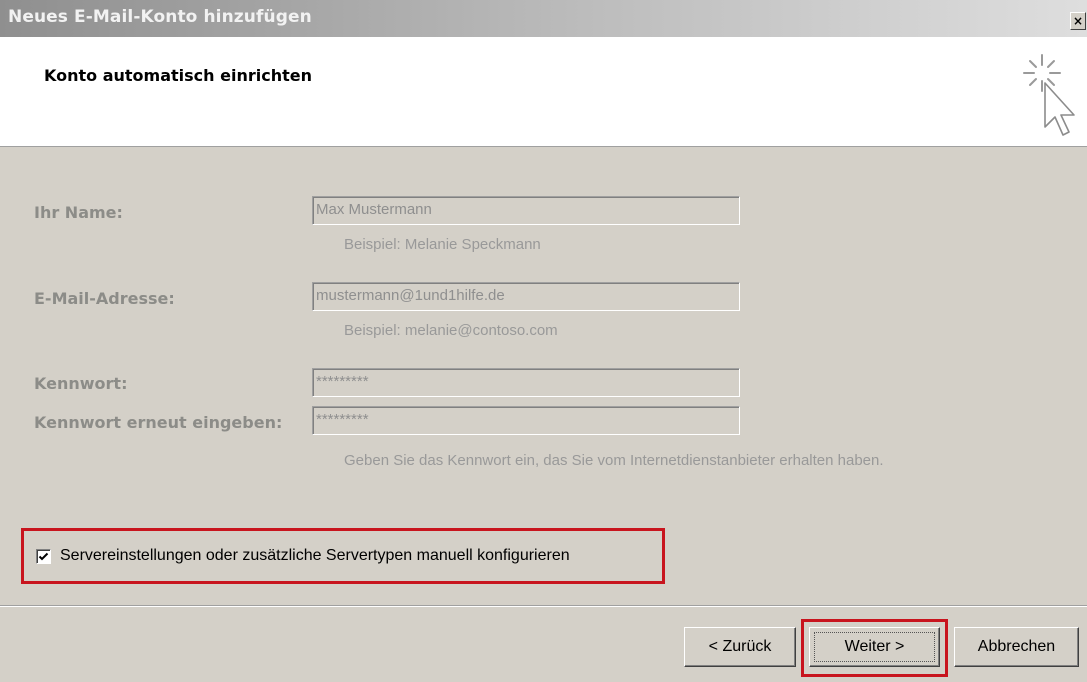 Image resolution: width=1087 pixels, height=682 pixels. What do you see at coordinates (526, 210) in the screenshot?
I see `name-field: Max Mustermann` at bounding box center [526, 210].